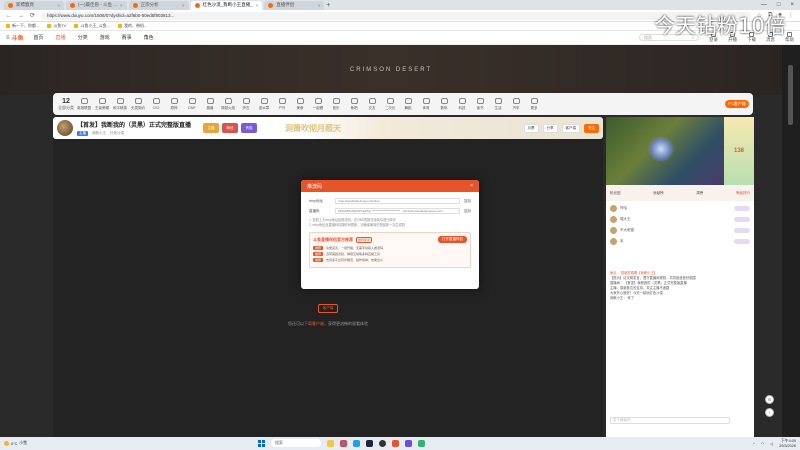 The image size is (800, 450). Describe the element at coordinates (8, 38) in the screenshot. I see `hamburger-icon: ≡` at that location.